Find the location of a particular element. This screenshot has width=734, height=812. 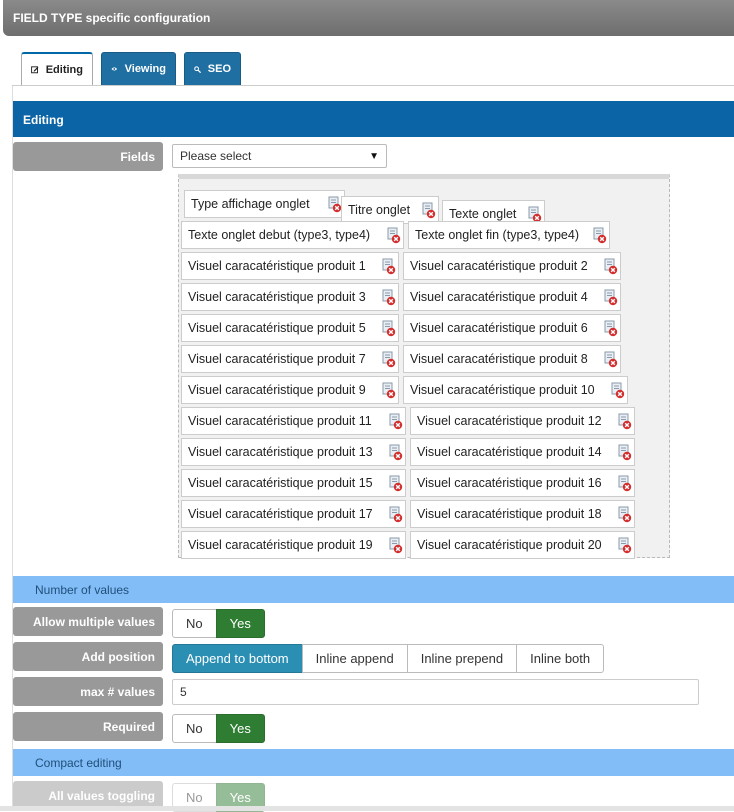

selected-field-tag: Visuel caracatéristique produit 9 is located at coordinates (290, 390).